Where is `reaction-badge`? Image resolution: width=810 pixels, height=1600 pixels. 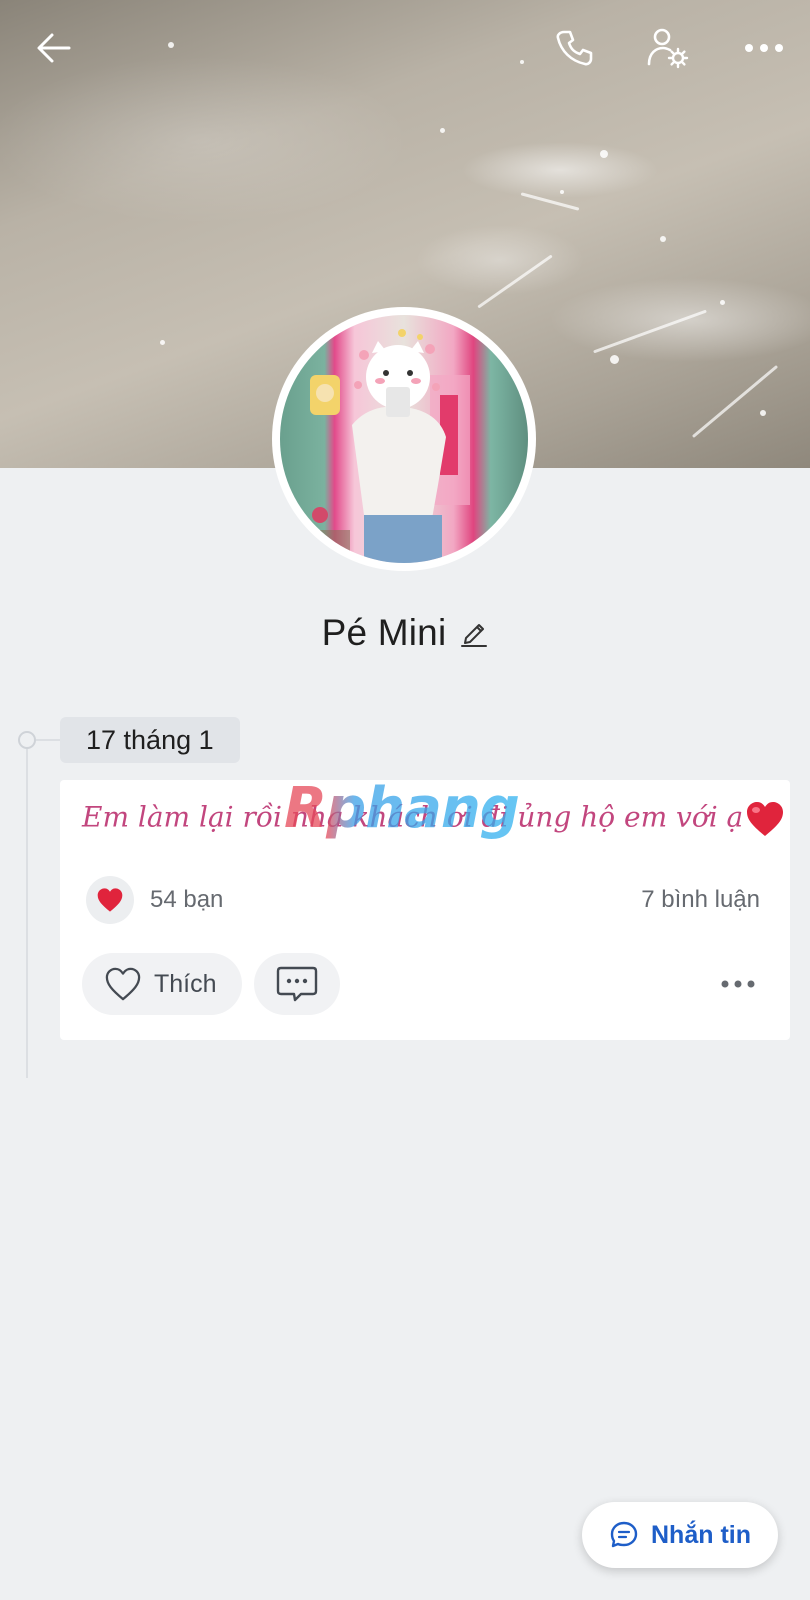 reaction-badge is located at coordinates (110, 900).